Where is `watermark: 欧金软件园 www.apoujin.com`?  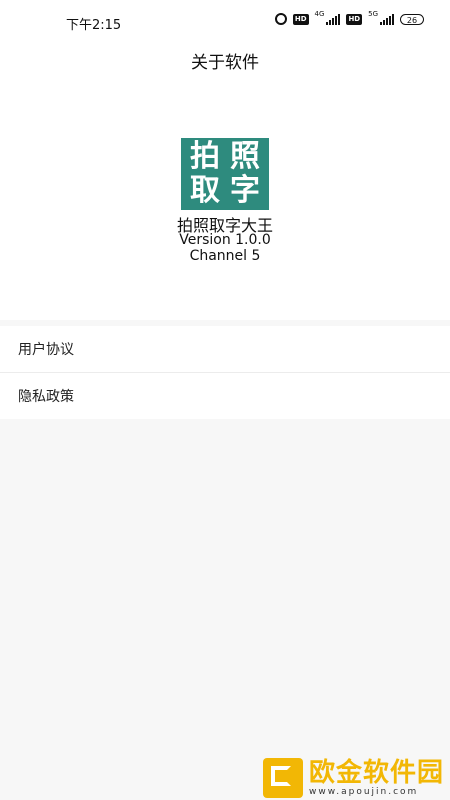 watermark: 欧金软件园 www.apoujin.com is located at coordinates (353, 778).